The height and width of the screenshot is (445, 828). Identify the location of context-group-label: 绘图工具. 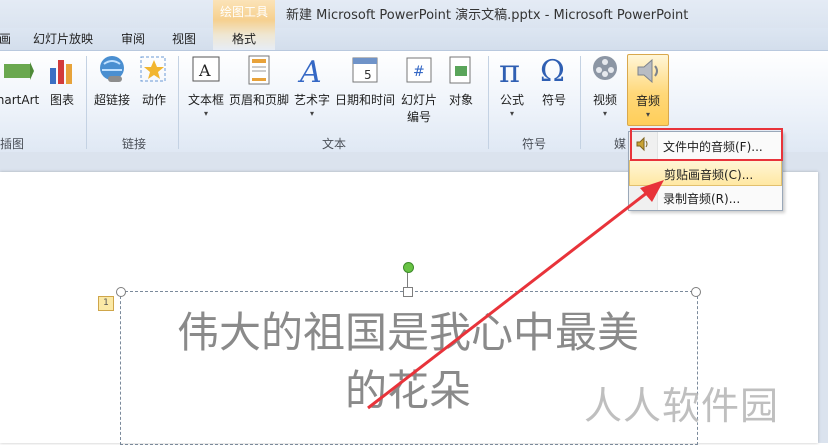
(243, 12).